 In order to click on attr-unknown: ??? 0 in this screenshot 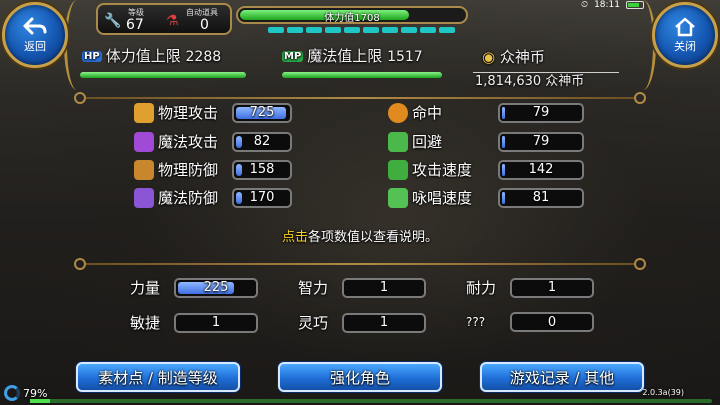, I will do `click(530, 322)`.